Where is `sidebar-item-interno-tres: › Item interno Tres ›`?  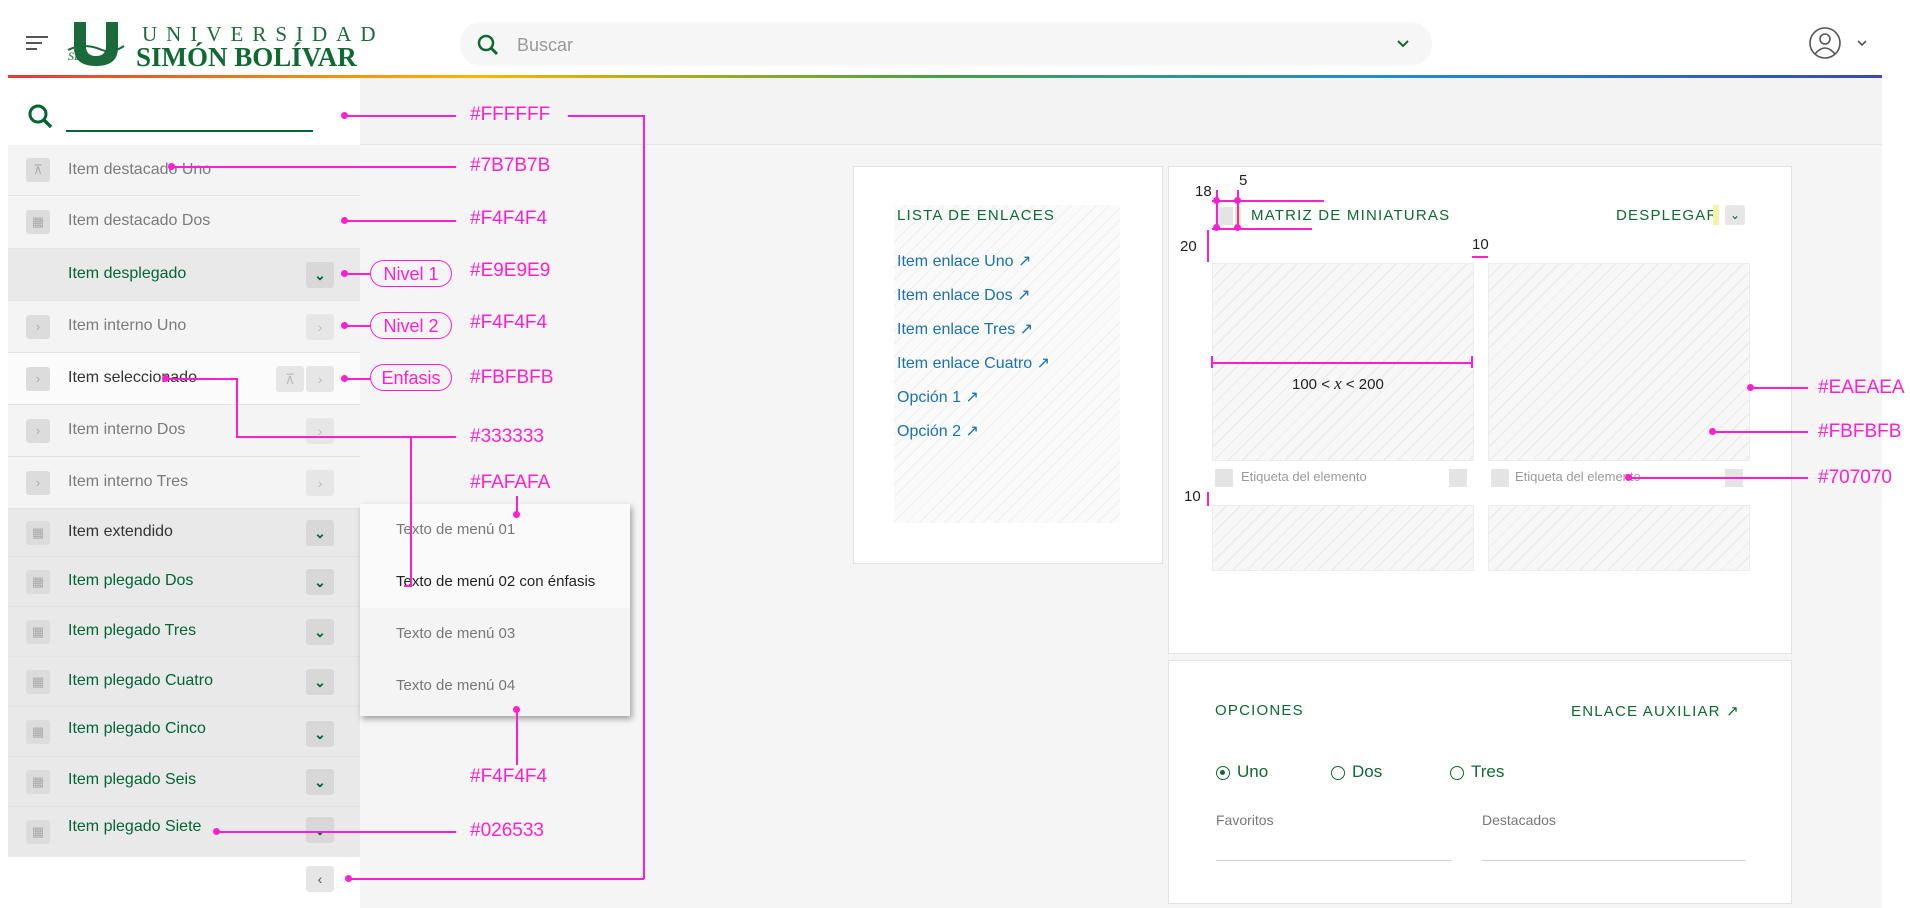
sidebar-item-interno-tres: › Item interno Tres › is located at coordinates (184, 483).